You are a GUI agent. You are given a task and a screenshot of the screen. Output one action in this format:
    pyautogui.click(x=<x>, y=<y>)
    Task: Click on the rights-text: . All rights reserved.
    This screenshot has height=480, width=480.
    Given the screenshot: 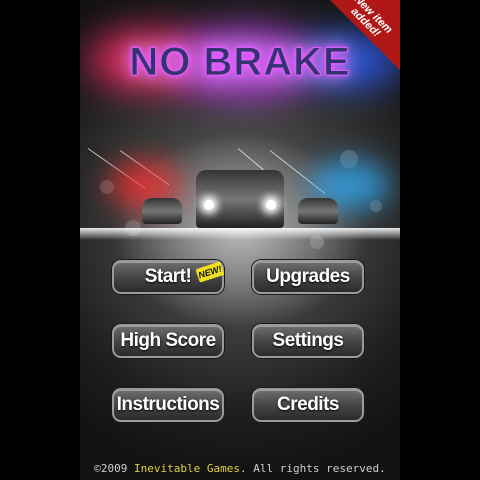 What is the action you would take?
    pyautogui.click(x=313, y=468)
    